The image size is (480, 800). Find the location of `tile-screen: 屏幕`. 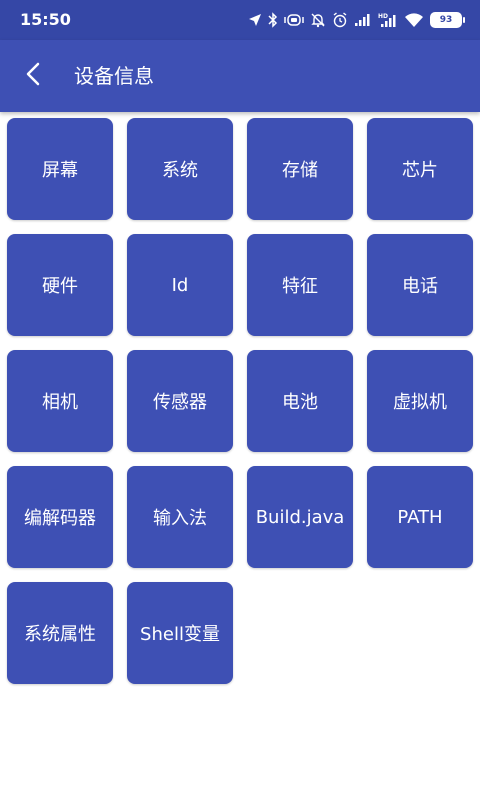

tile-screen: 屏幕 is located at coordinates (60, 169).